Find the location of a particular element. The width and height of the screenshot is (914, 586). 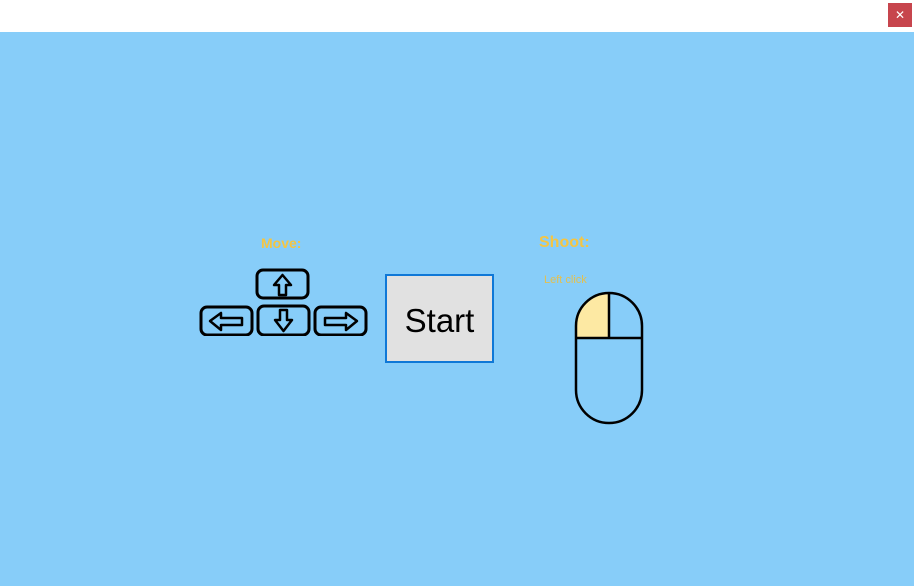

arrow-keys-icon is located at coordinates (283, 302).